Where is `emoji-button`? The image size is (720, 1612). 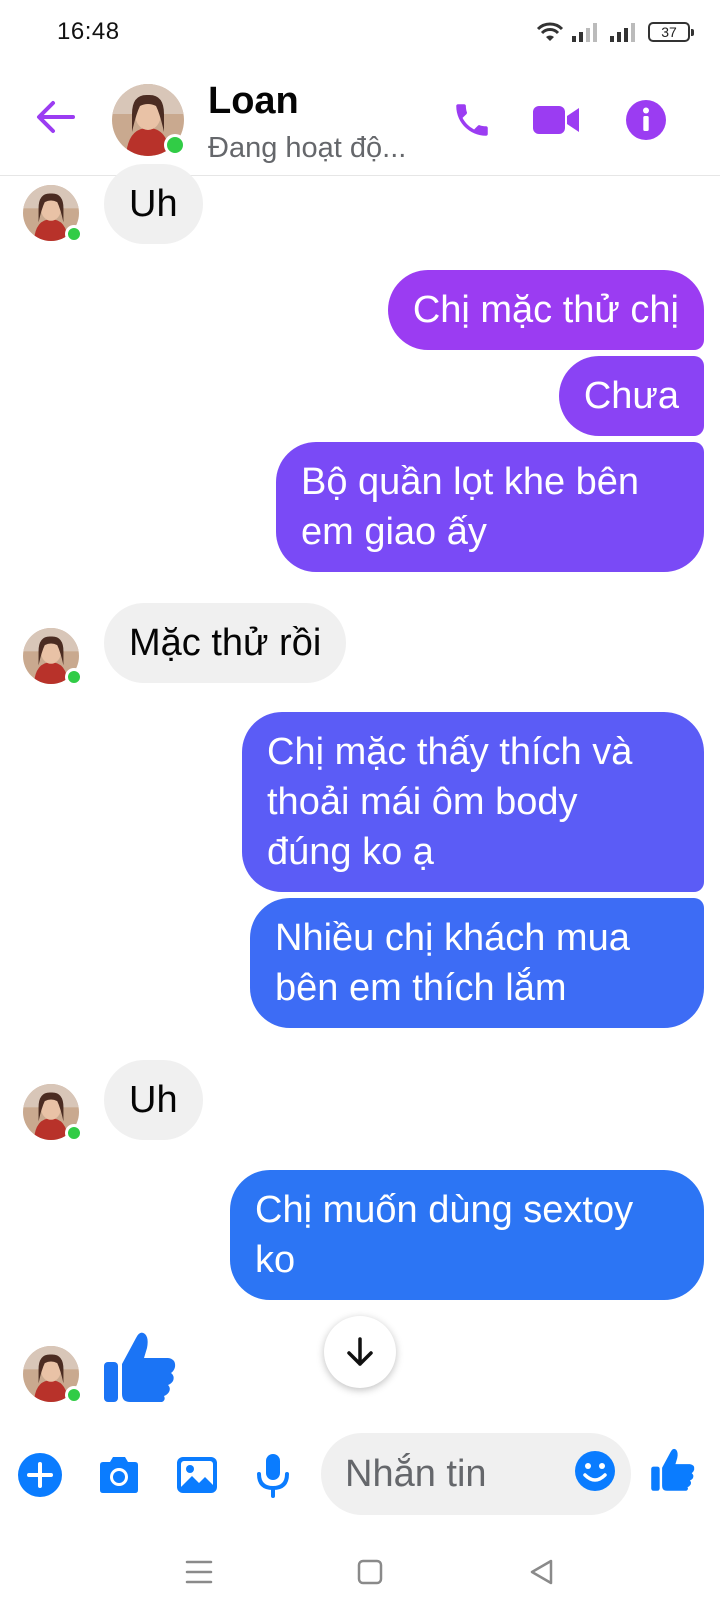 emoji-button is located at coordinates (597, 1473).